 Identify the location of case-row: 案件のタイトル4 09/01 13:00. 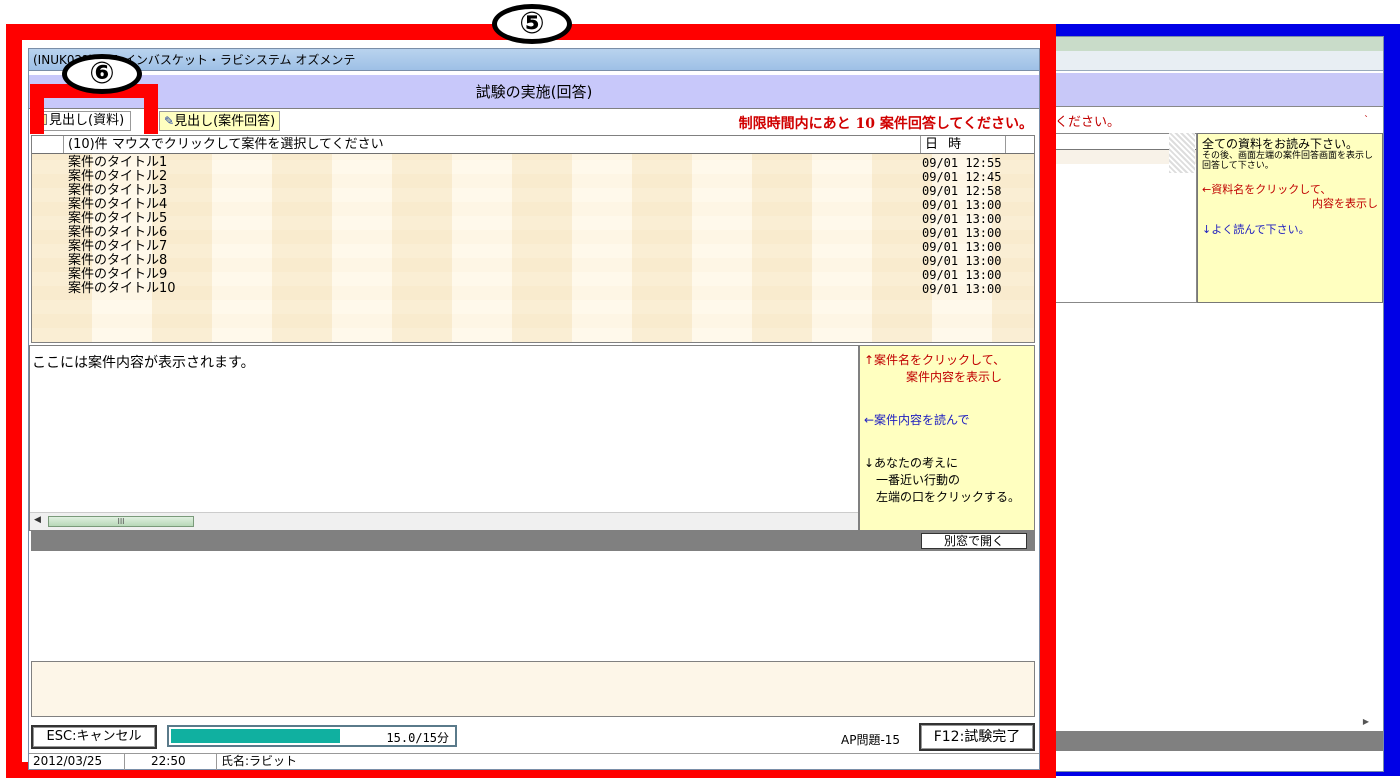
(533, 205).